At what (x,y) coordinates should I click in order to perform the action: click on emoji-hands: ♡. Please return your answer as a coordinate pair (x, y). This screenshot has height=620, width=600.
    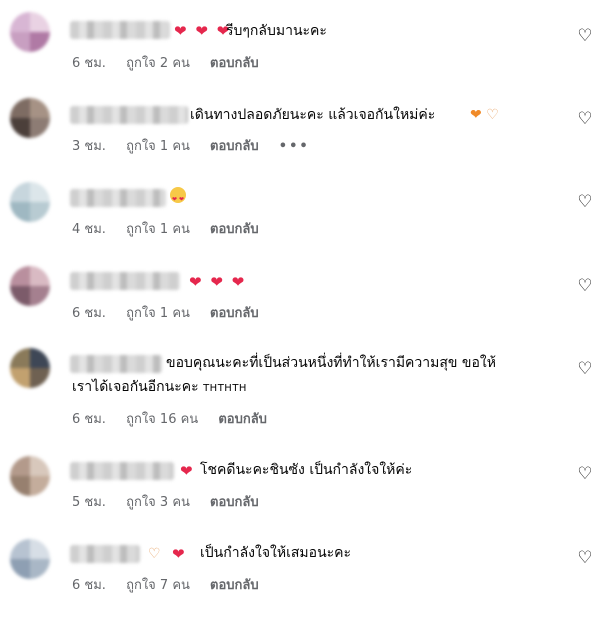
    Looking at the image, I should click on (154, 554).